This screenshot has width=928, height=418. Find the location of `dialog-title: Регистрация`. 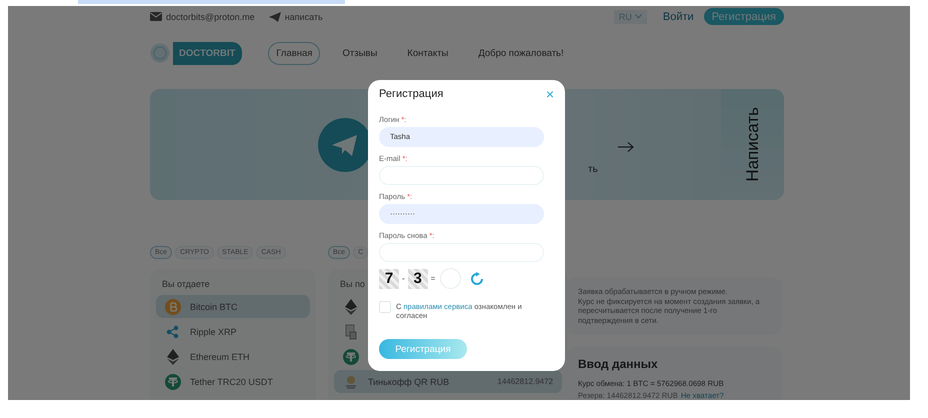

dialog-title: Регистрация is located at coordinates (411, 94).